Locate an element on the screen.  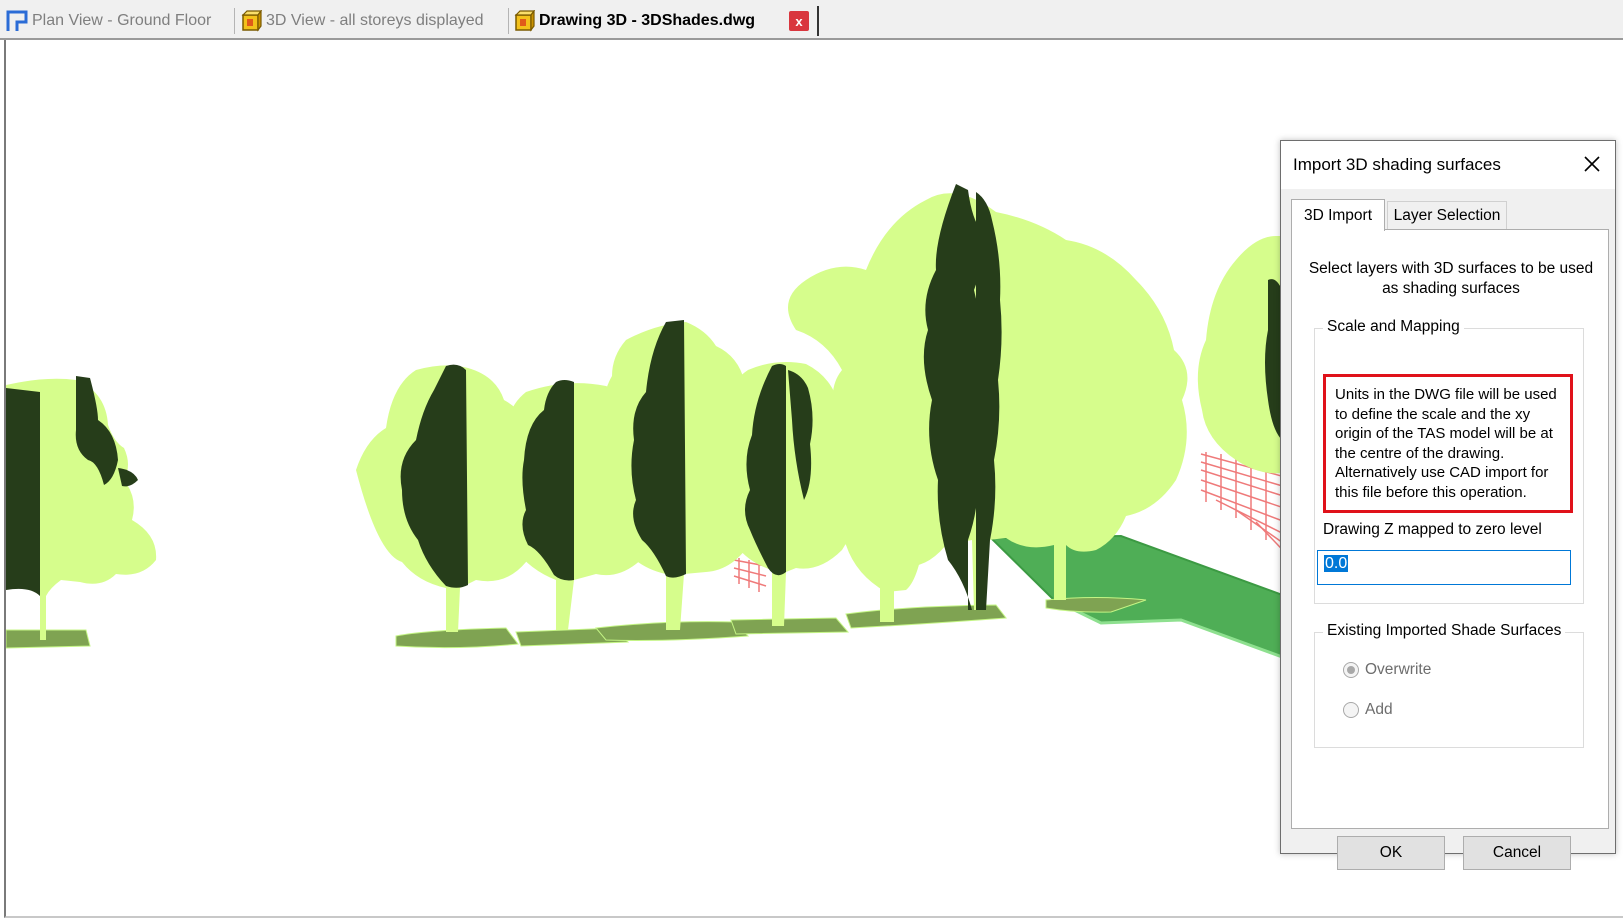
dialog-title: Import 3D shading surfaces is located at coordinates (1397, 164).